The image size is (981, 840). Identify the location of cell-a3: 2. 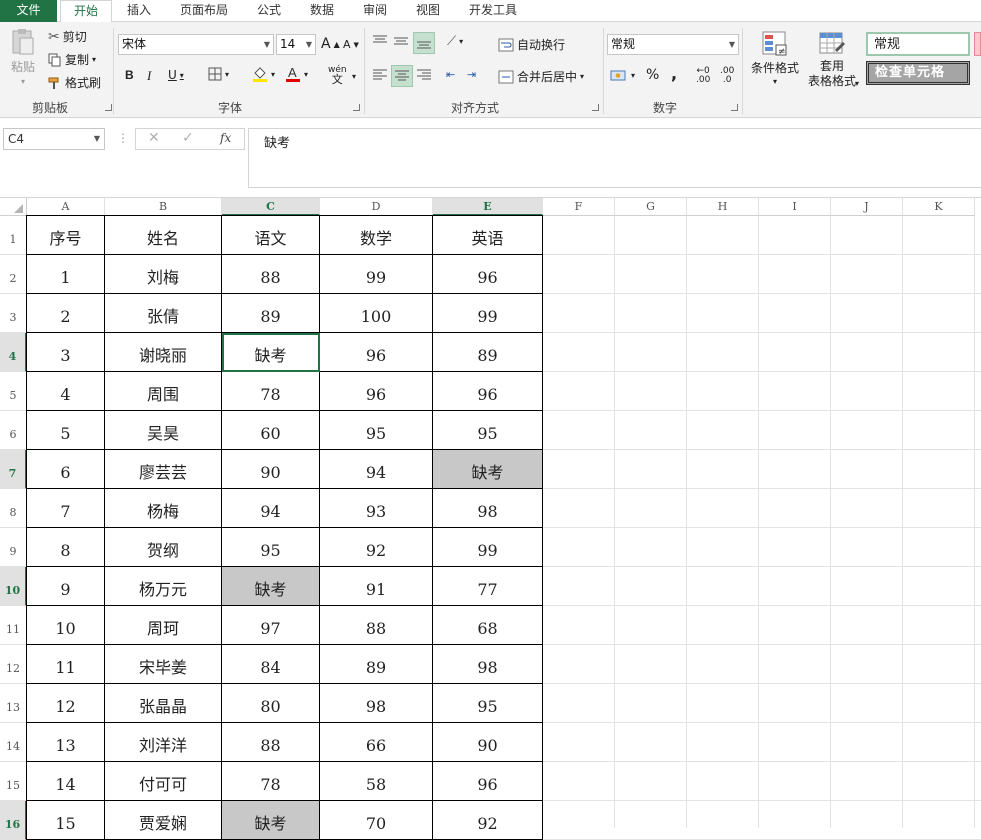
(66, 313).